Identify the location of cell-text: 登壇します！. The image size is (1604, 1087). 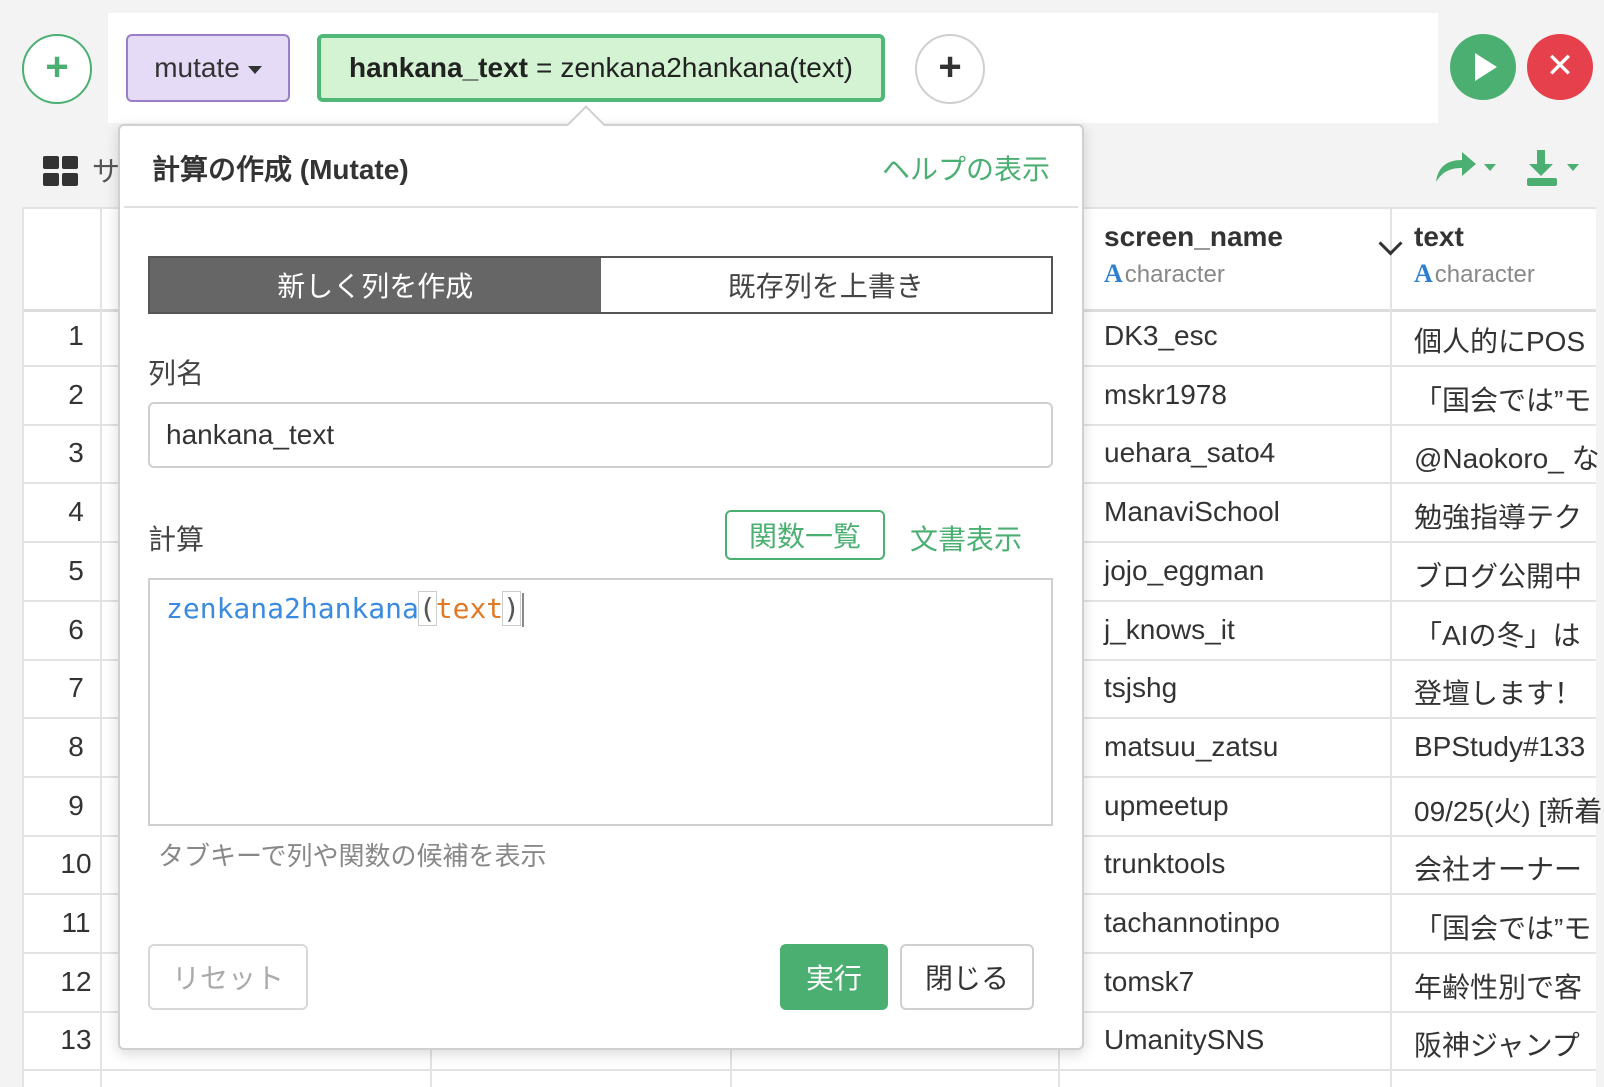
(1498, 694).